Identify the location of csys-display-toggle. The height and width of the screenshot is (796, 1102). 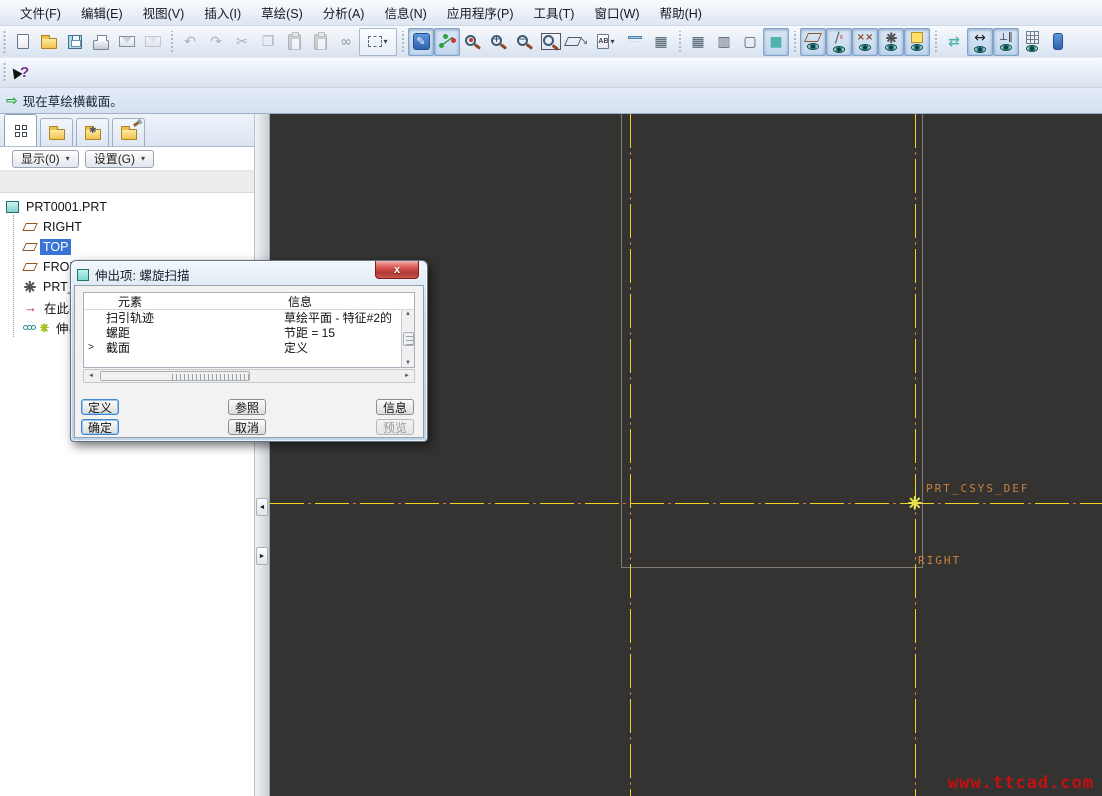
(891, 41).